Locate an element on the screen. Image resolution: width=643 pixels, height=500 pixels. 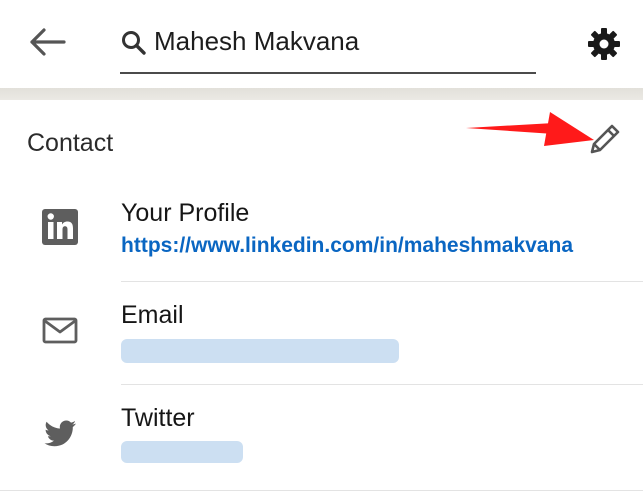
twitter-value-redacted is located at coordinates (182, 452).